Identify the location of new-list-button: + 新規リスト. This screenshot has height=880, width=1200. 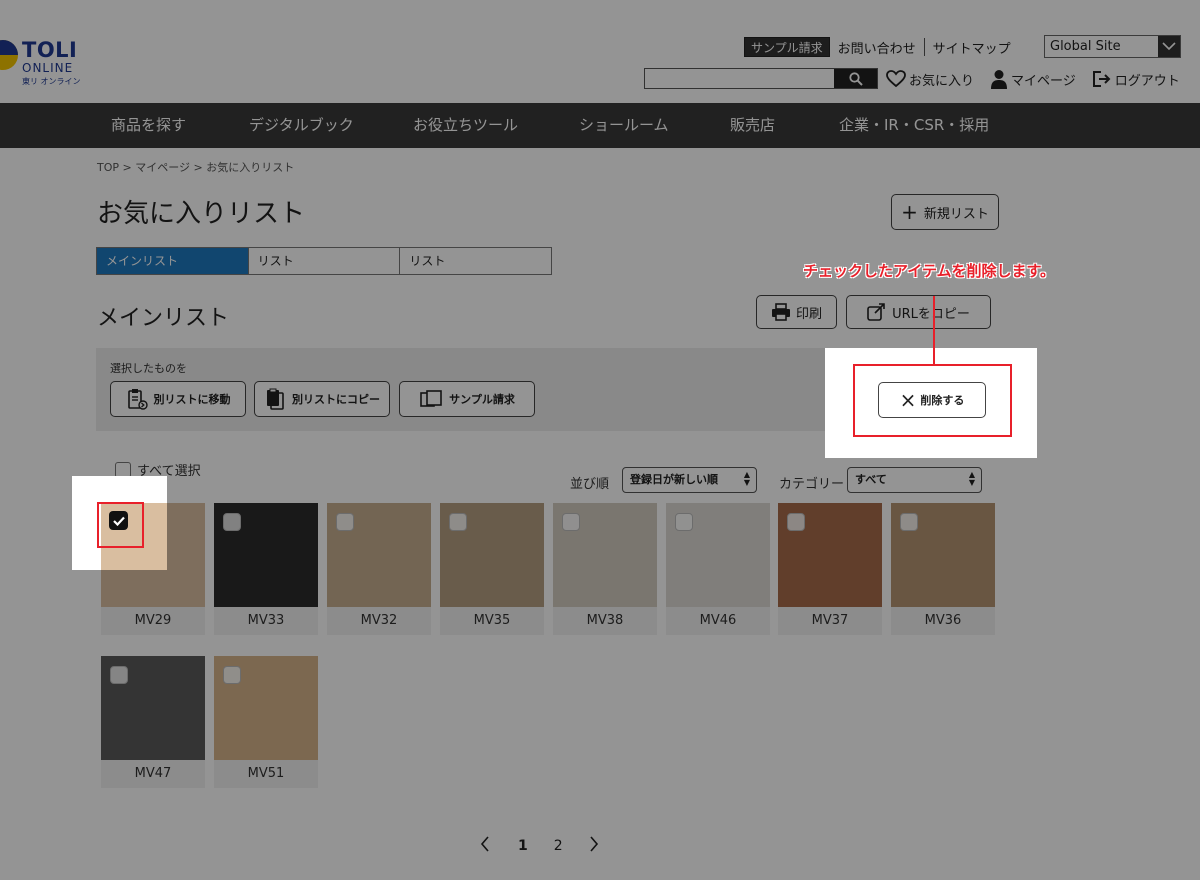
(945, 212).